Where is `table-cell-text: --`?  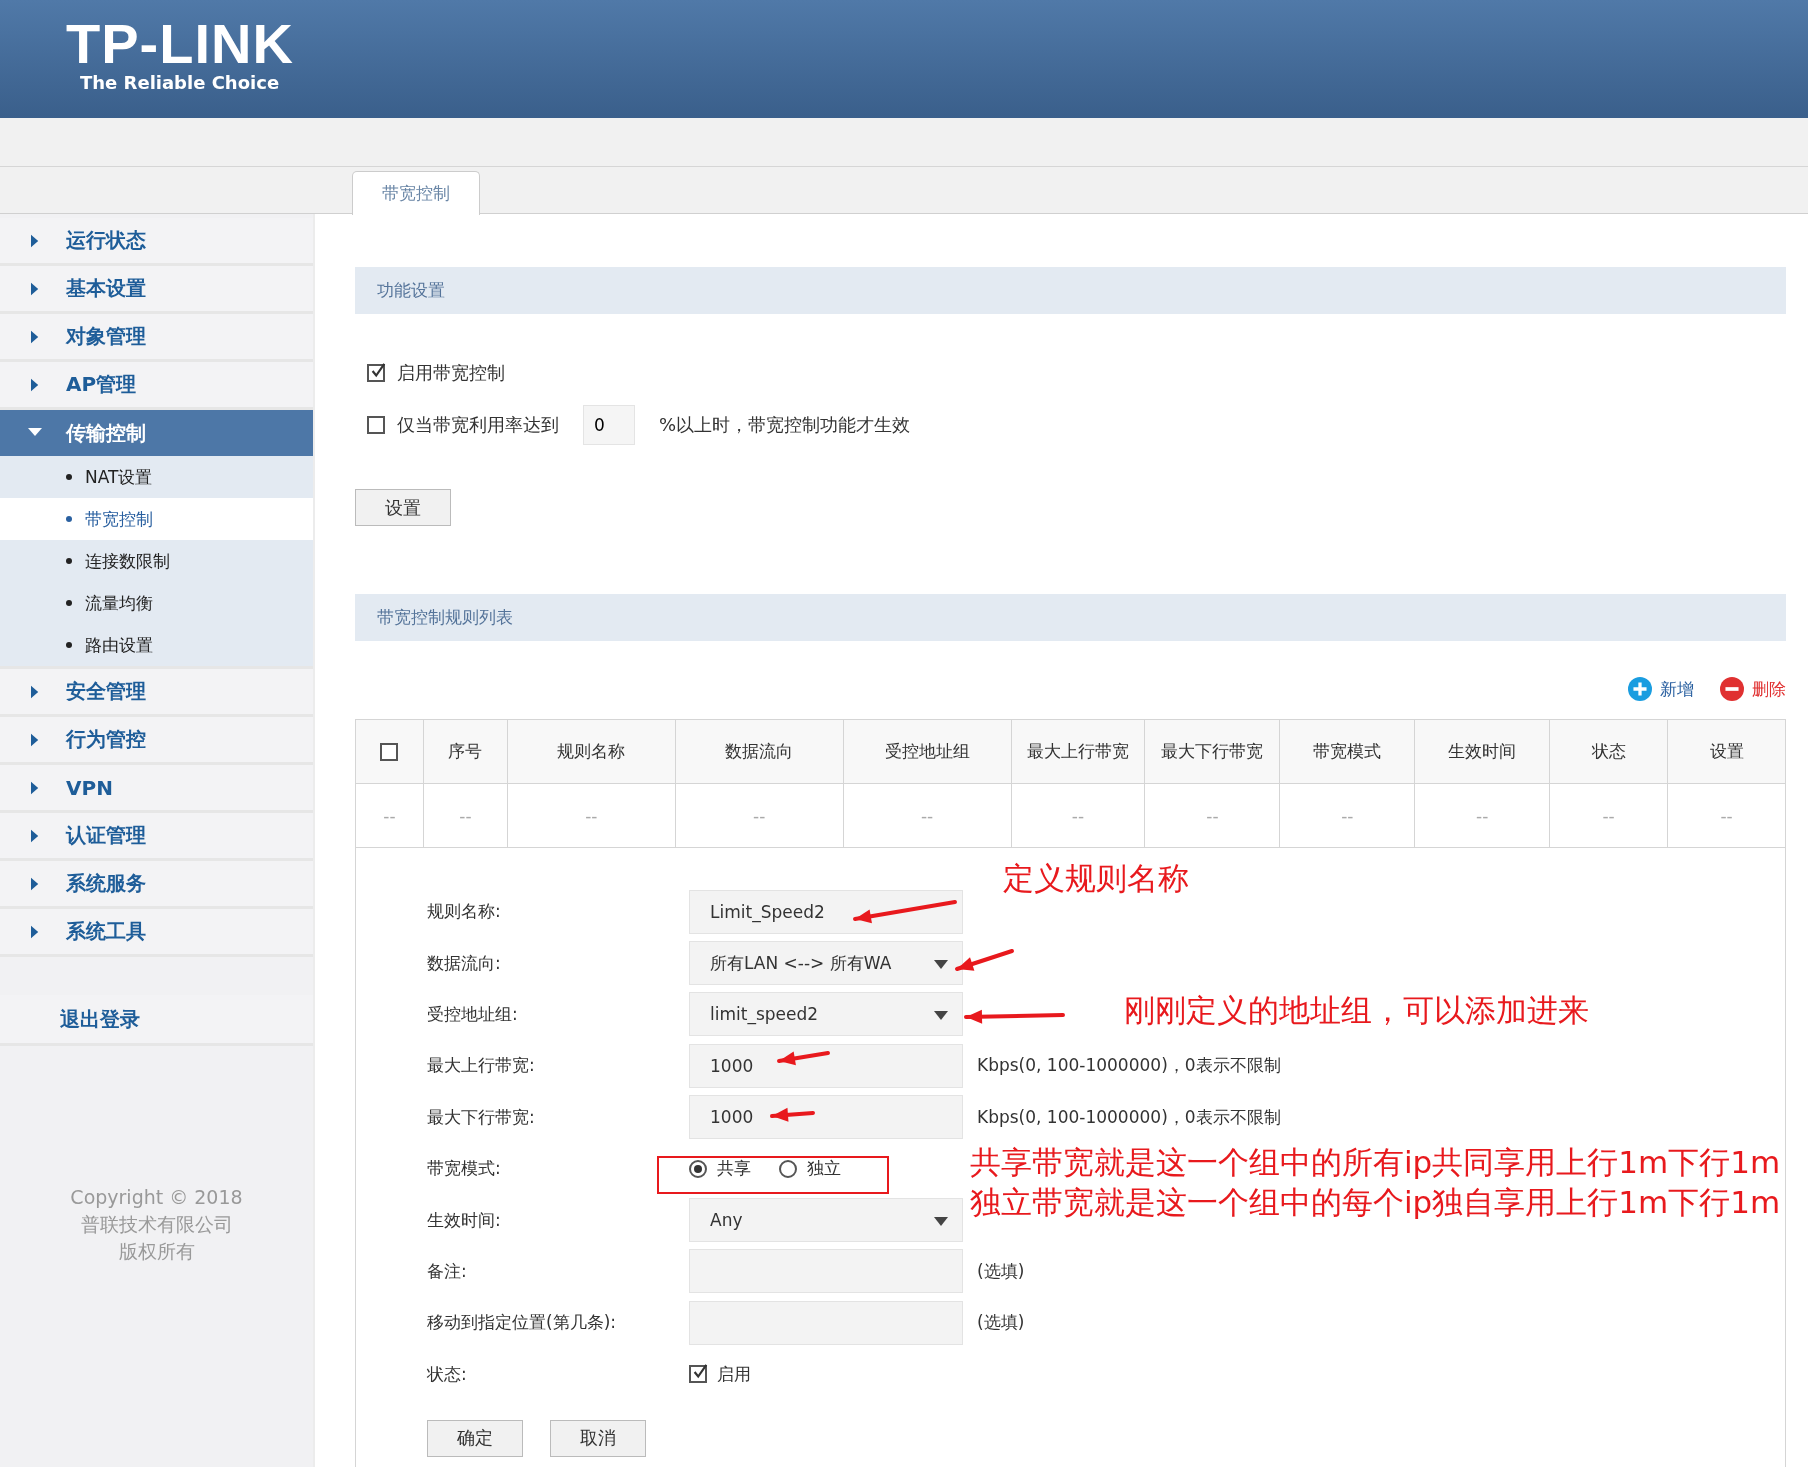 table-cell-text: -- is located at coordinates (389, 816).